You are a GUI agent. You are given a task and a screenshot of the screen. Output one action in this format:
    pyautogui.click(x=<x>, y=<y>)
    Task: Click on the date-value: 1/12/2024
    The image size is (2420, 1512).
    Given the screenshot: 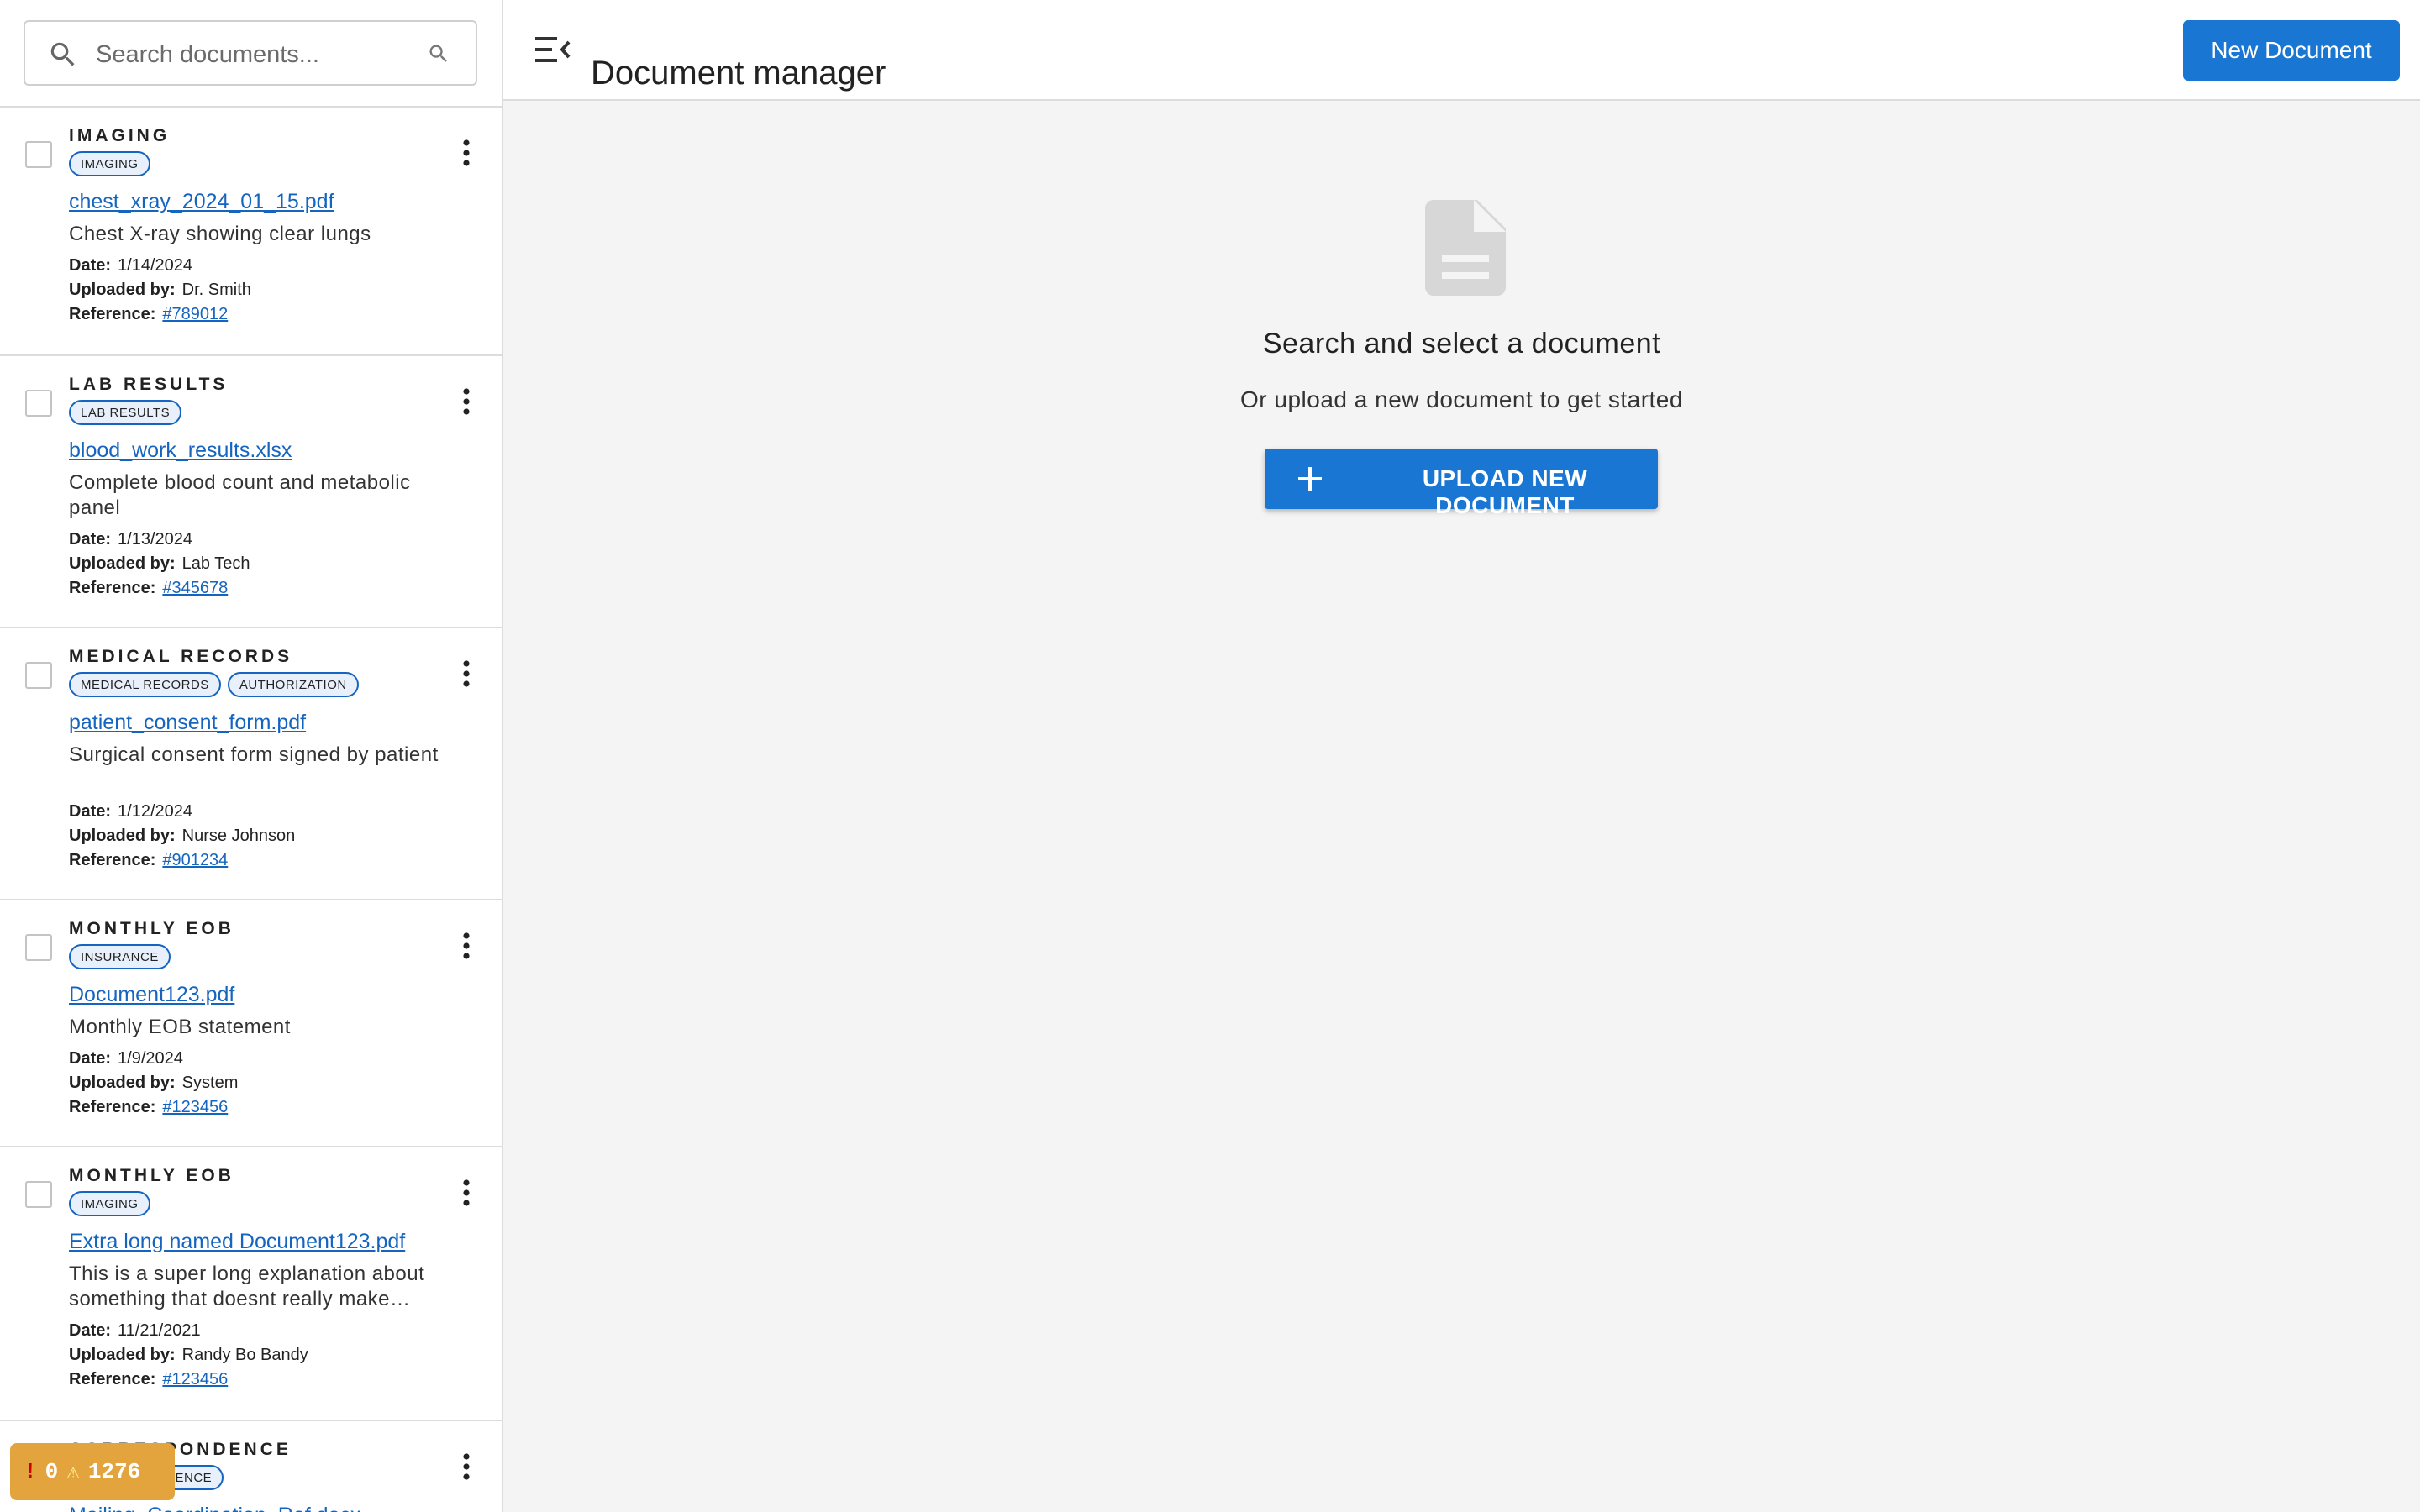 What is the action you would take?
    pyautogui.click(x=155, y=811)
    